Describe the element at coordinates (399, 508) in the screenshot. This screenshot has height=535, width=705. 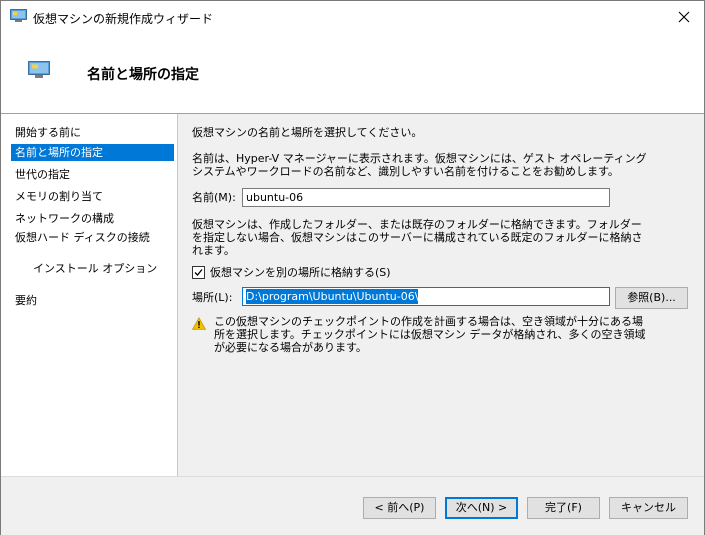
I see `previous-button: < 前へ(P)` at that location.